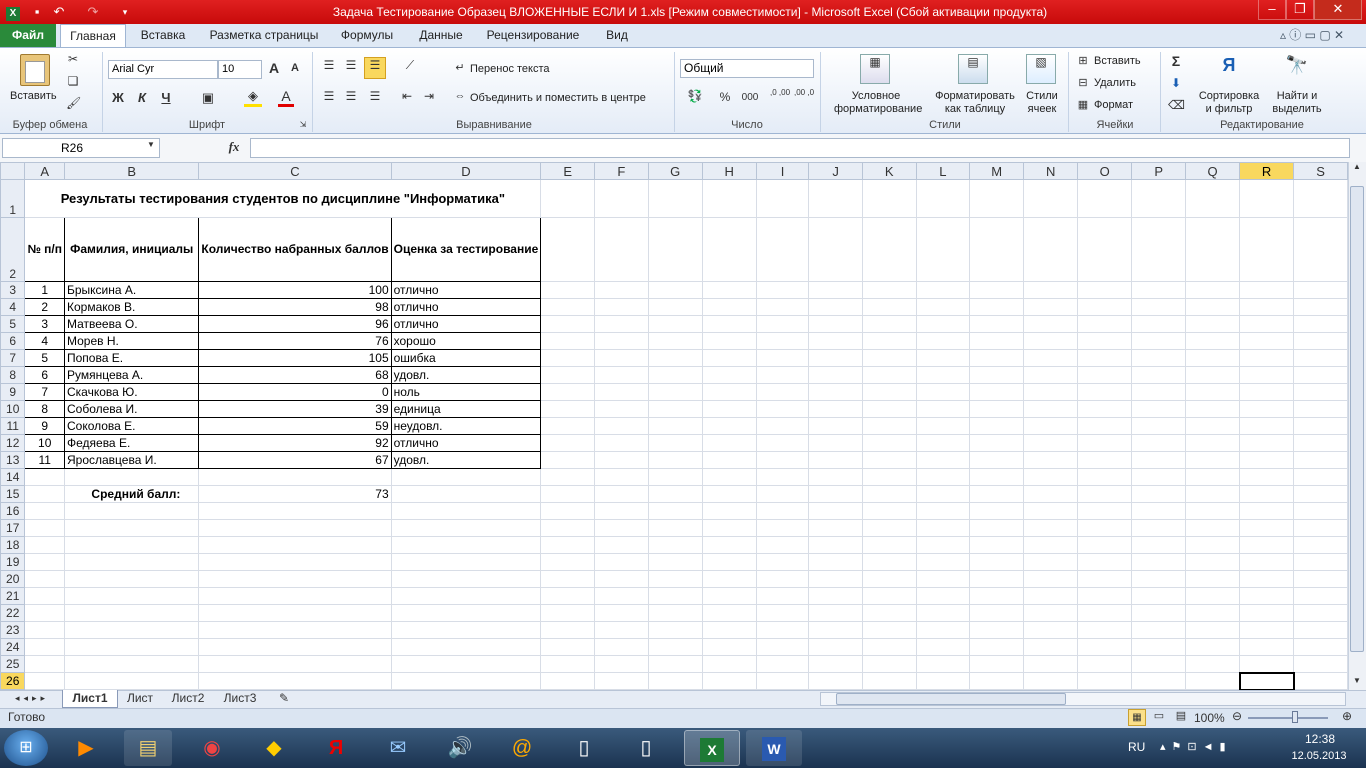  Describe the element at coordinates (695, 96) in the screenshot. I see `currency-icon: 💱` at that location.